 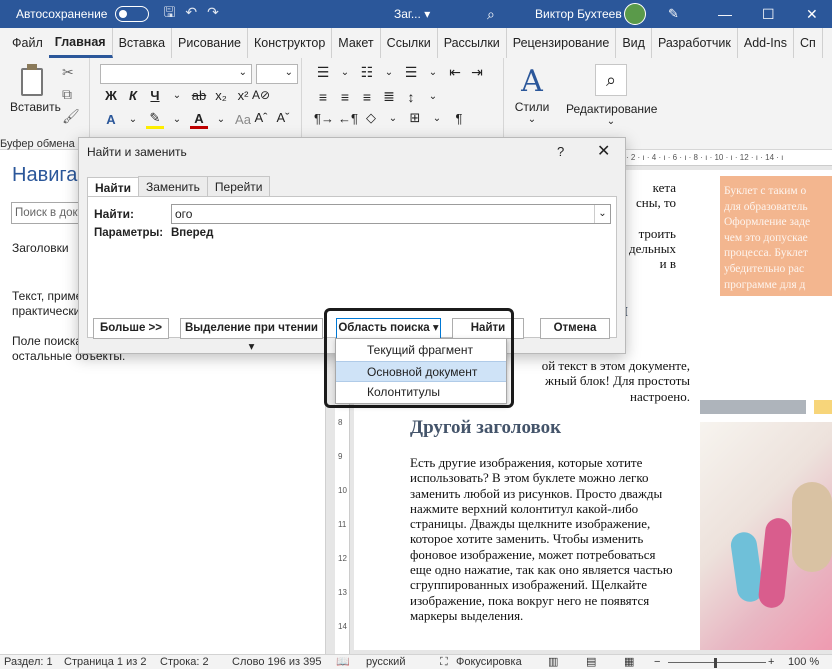 What do you see at coordinates (176, 74) in the screenshot?
I see `font-name-combo: ⌄` at bounding box center [176, 74].